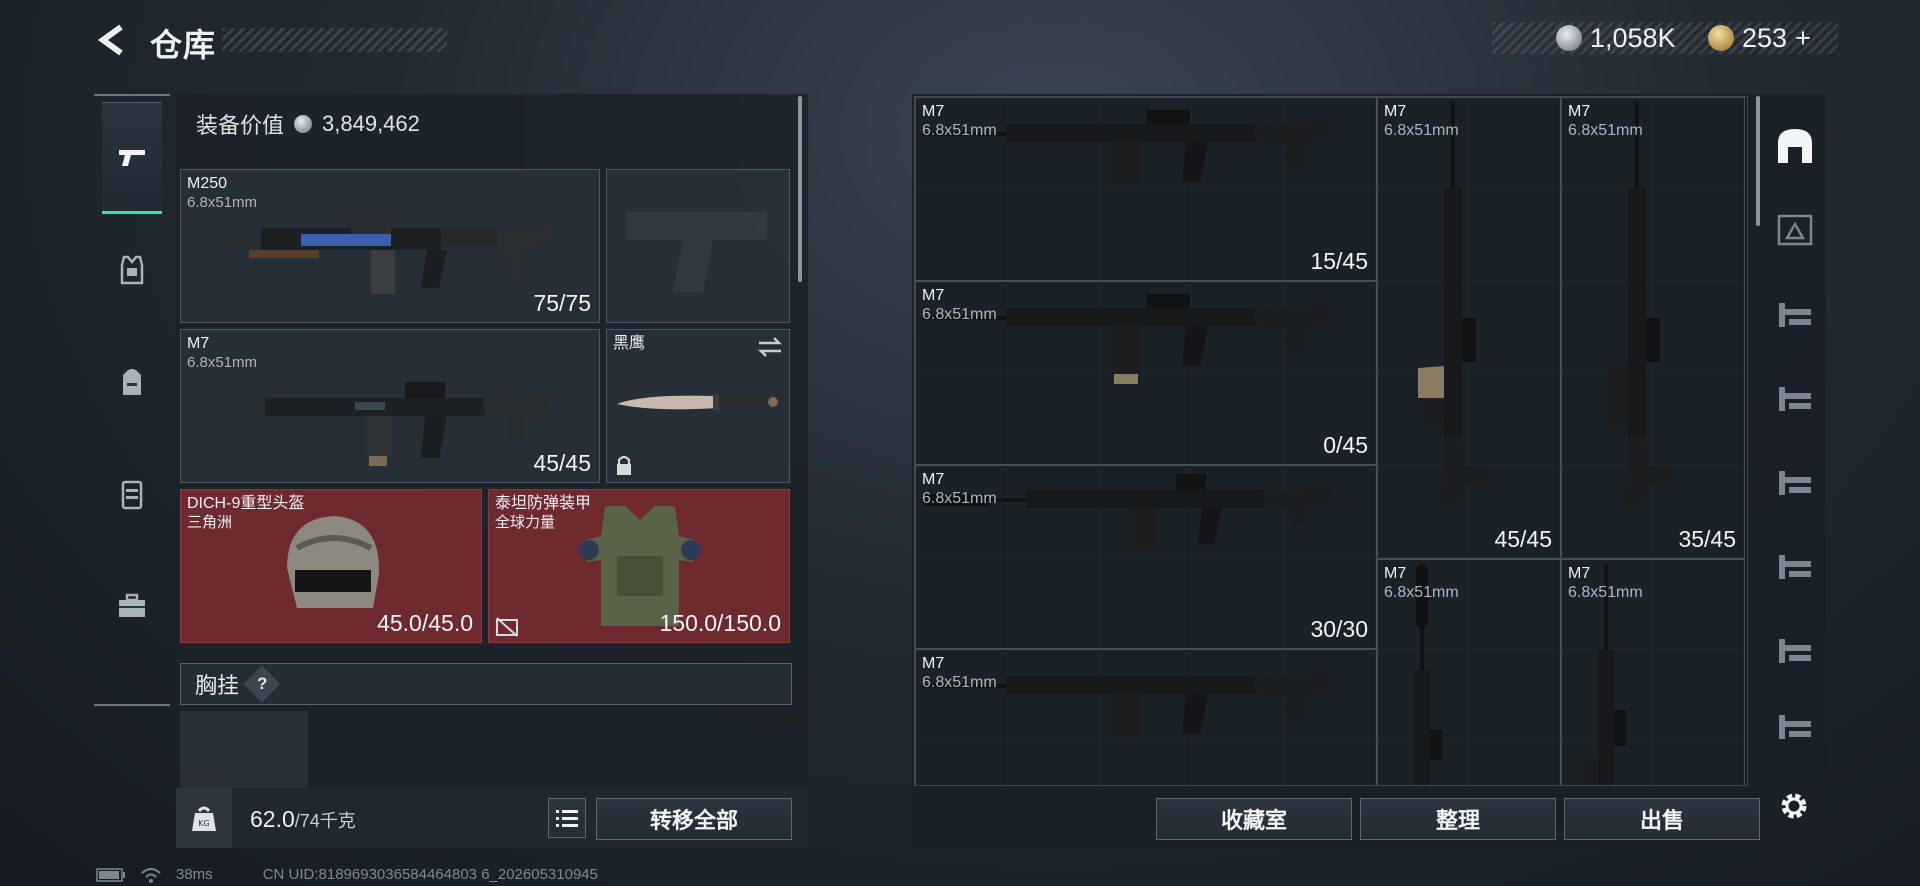 The height and width of the screenshot is (886, 1920). I want to click on secondary-weapon-slot: M7 6.8x51mm 45/45, so click(390, 406).